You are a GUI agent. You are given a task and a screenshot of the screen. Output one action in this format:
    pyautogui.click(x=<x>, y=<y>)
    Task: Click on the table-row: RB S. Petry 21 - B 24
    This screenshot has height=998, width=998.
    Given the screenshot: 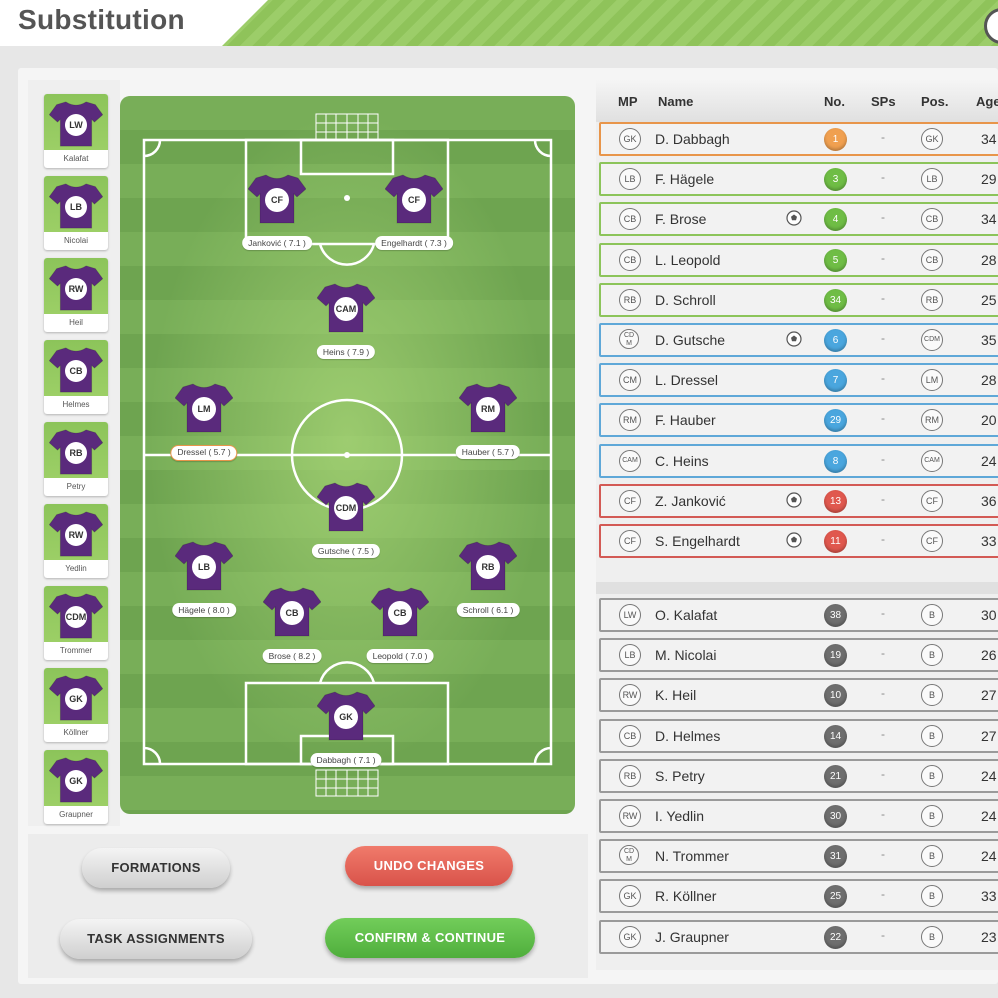 What is the action you would take?
    pyautogui.click(x=798, y=775)
    